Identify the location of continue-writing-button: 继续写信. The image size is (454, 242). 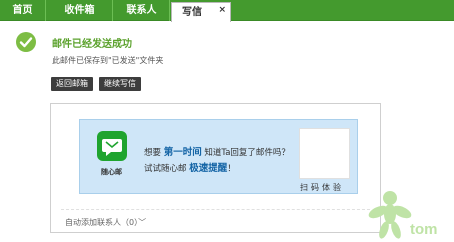
(120, 84).